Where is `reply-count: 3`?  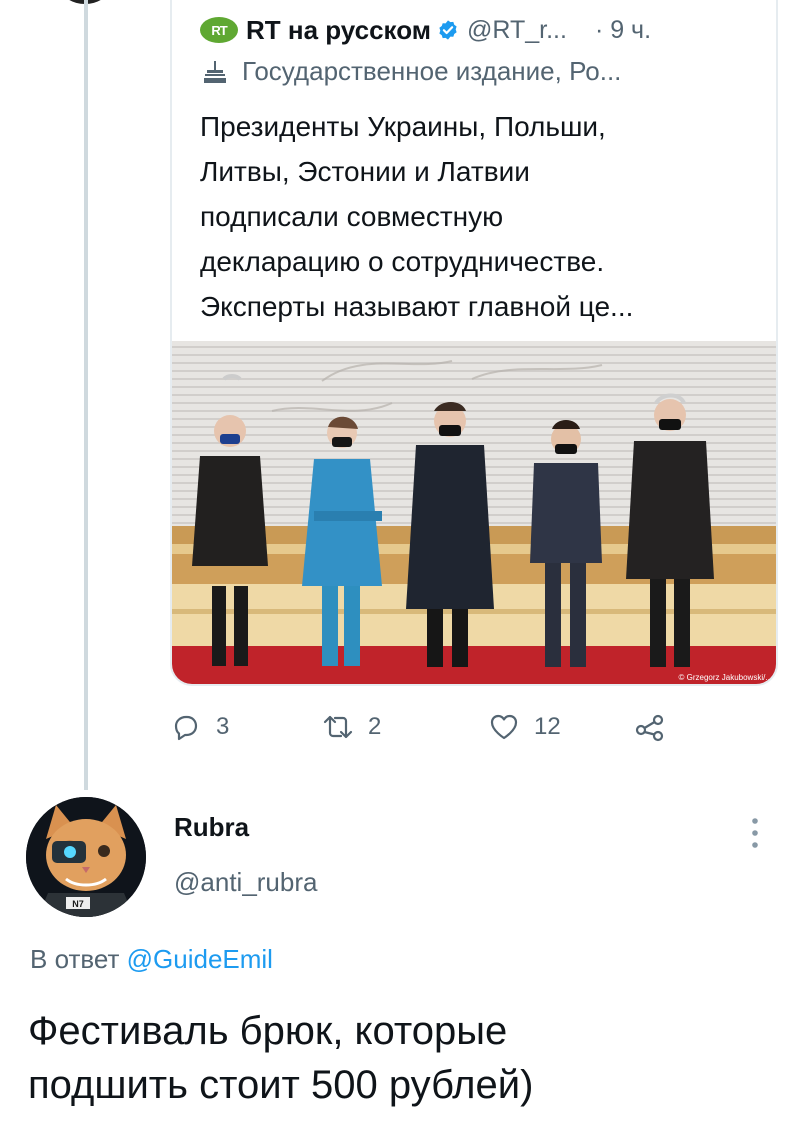
reply-count: 3 is located at coordinates (223, 726).